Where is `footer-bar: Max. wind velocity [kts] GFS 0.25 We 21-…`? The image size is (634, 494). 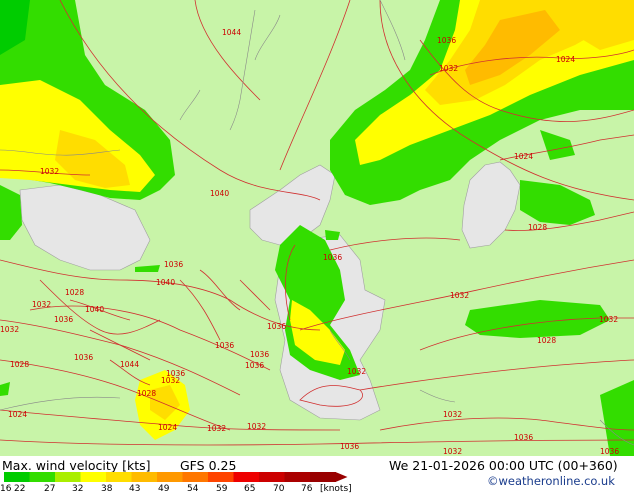
footer-bar: Max. wind velocity [kts] GFS 0.25 We 21-… is located at coordinates (317, 473).